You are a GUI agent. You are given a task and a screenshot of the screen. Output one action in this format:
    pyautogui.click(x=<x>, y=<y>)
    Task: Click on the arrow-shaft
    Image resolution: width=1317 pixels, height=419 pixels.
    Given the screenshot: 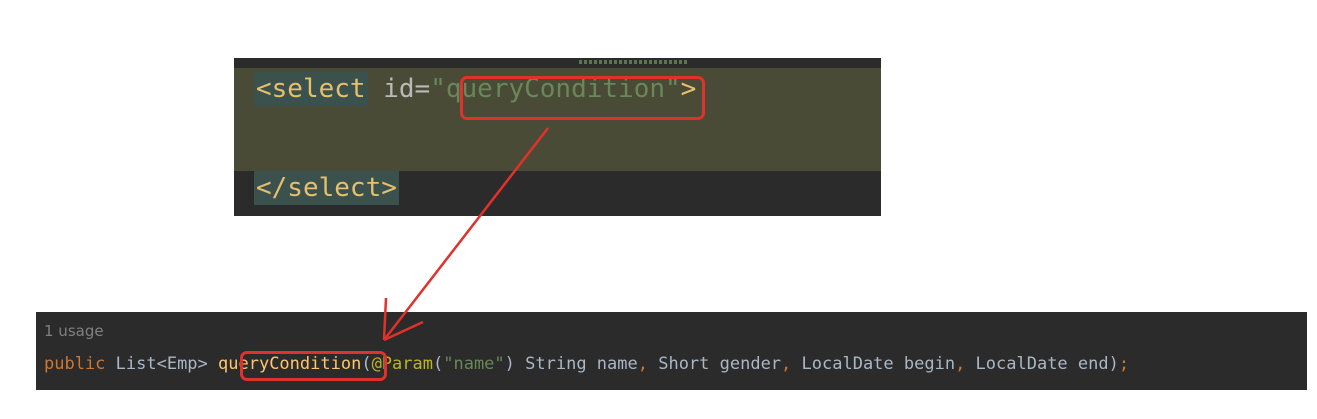 What is the action you would take?
    pyautogui.click(x=466, y=234)
    